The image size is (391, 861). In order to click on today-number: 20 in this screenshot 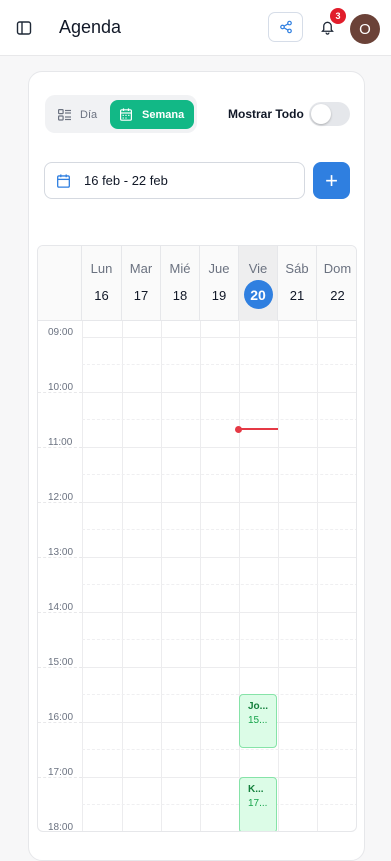, I will do `click(258, 294)`.